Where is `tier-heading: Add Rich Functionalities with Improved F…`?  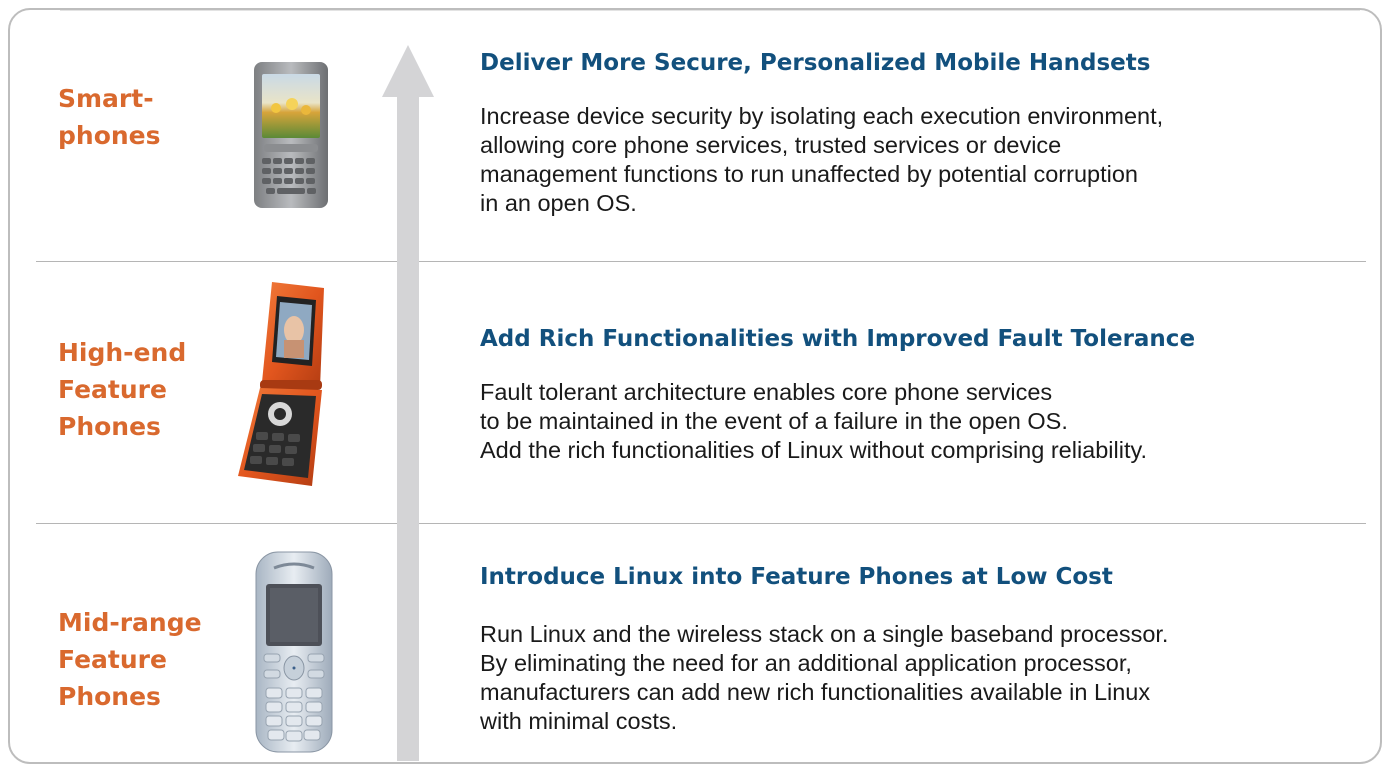 tier-heading: Add Rich Functionalities with Improved F… is located at coordinates (838, 339).